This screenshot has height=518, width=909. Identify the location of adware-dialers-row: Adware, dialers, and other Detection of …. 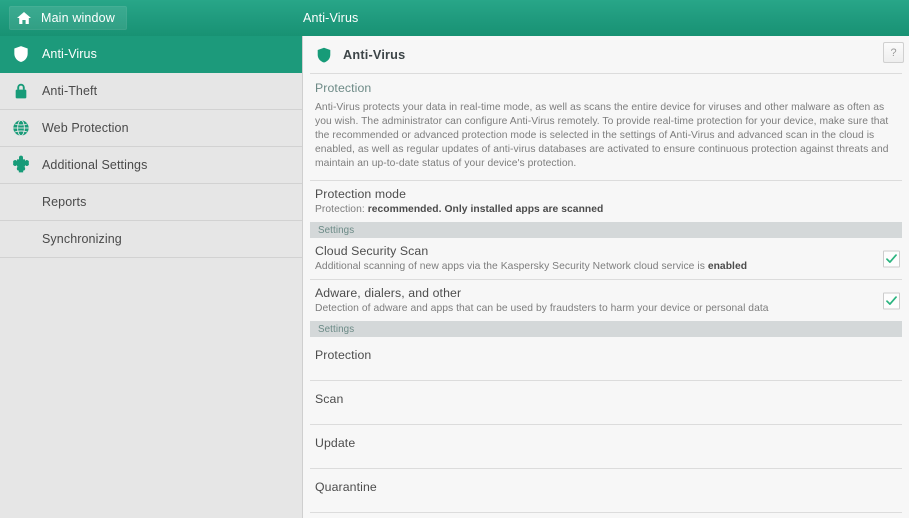
(606, 300).